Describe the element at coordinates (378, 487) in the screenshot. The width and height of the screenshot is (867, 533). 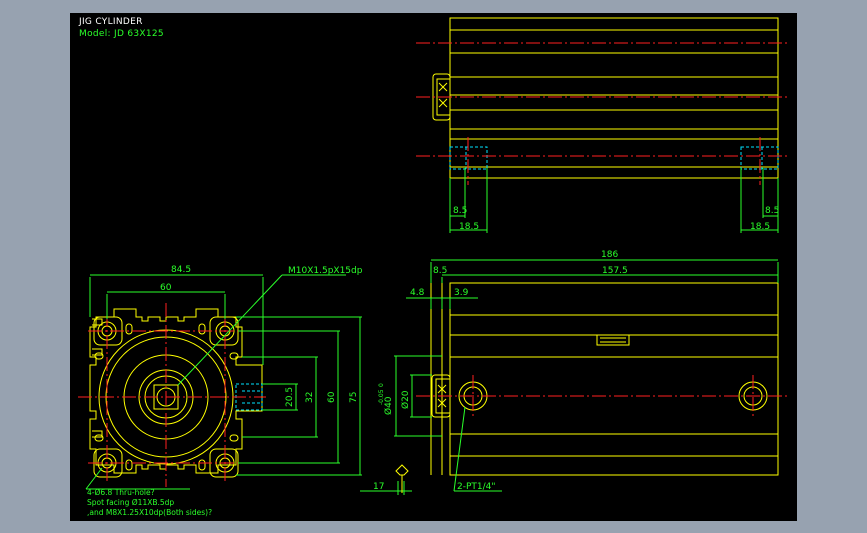
I see `dim-rod-end: 17` at that location.